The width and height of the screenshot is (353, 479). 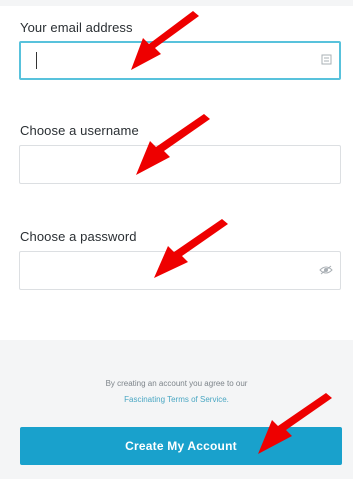 What do you see at coordinates (76, 27) in the screenshot?
I see `email-label: Your email address` at bounding box center [76, 27].